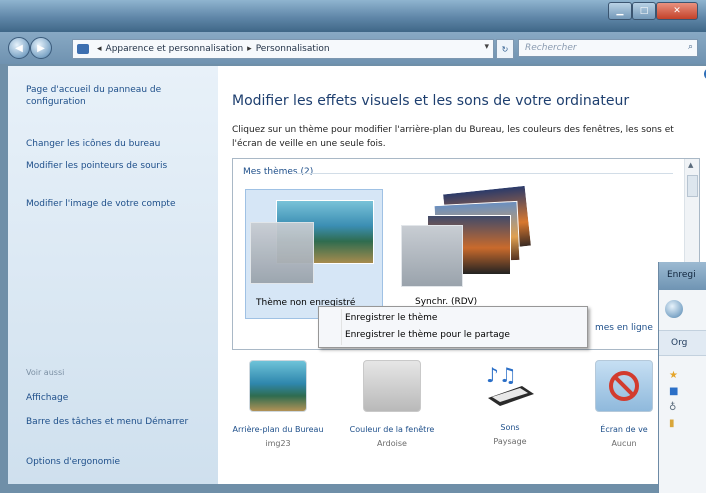 Image resolution: width=706 pixels, height=493 pixels. Describe the element at coordinates (690, 47) in the screenshot. I see `search-icon: ⌕` at that location.